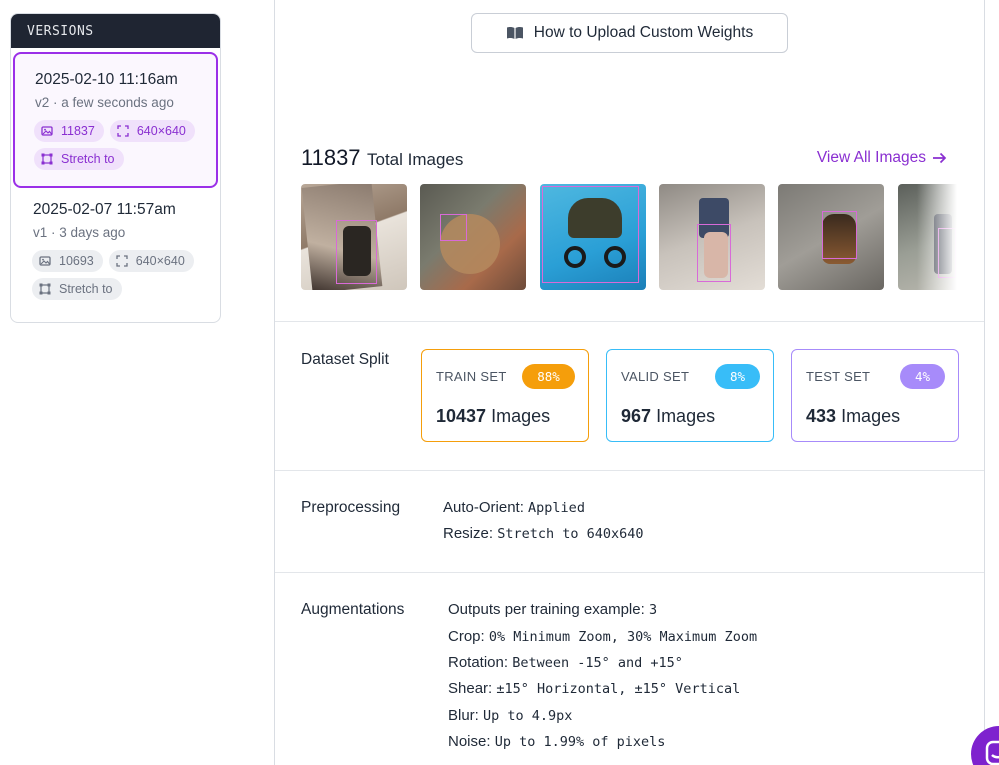 This screenshot has height=765, width=999. I want to click on test-set-percent-badge: 4%, so click(922, 376).